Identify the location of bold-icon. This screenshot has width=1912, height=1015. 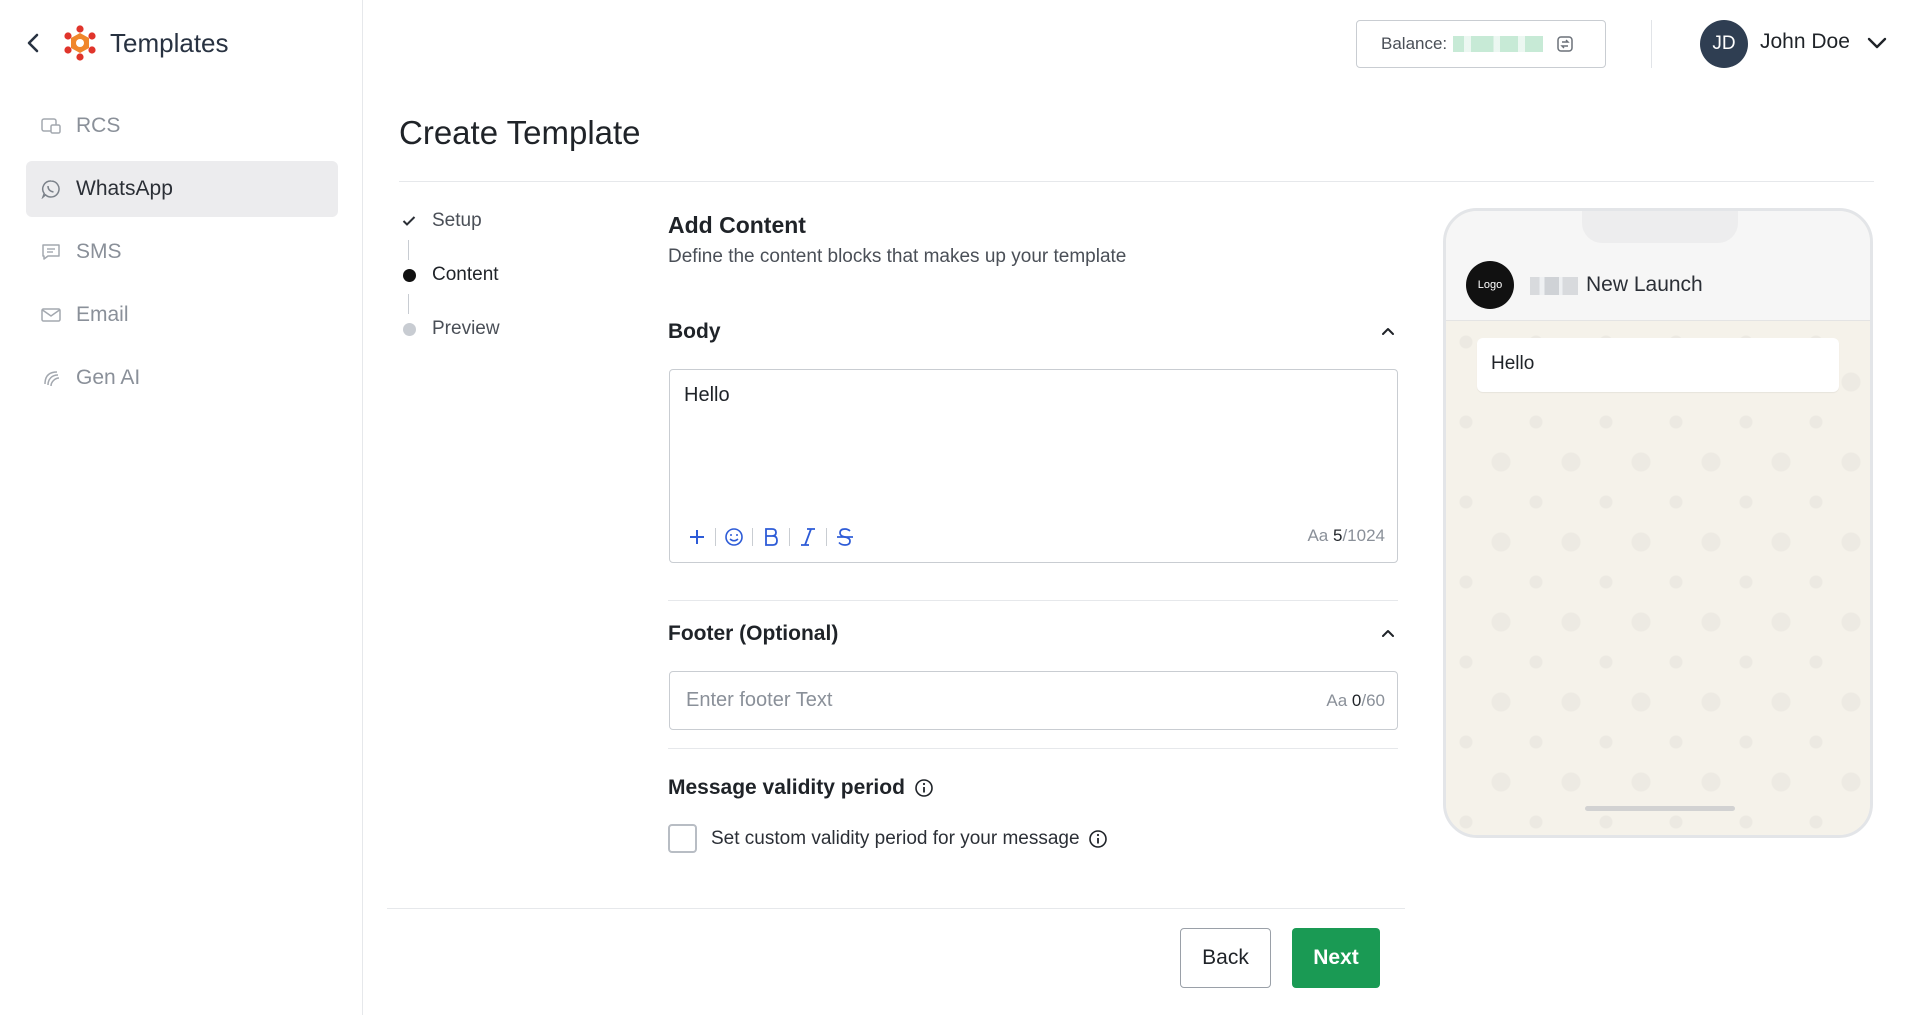
(771, 537).